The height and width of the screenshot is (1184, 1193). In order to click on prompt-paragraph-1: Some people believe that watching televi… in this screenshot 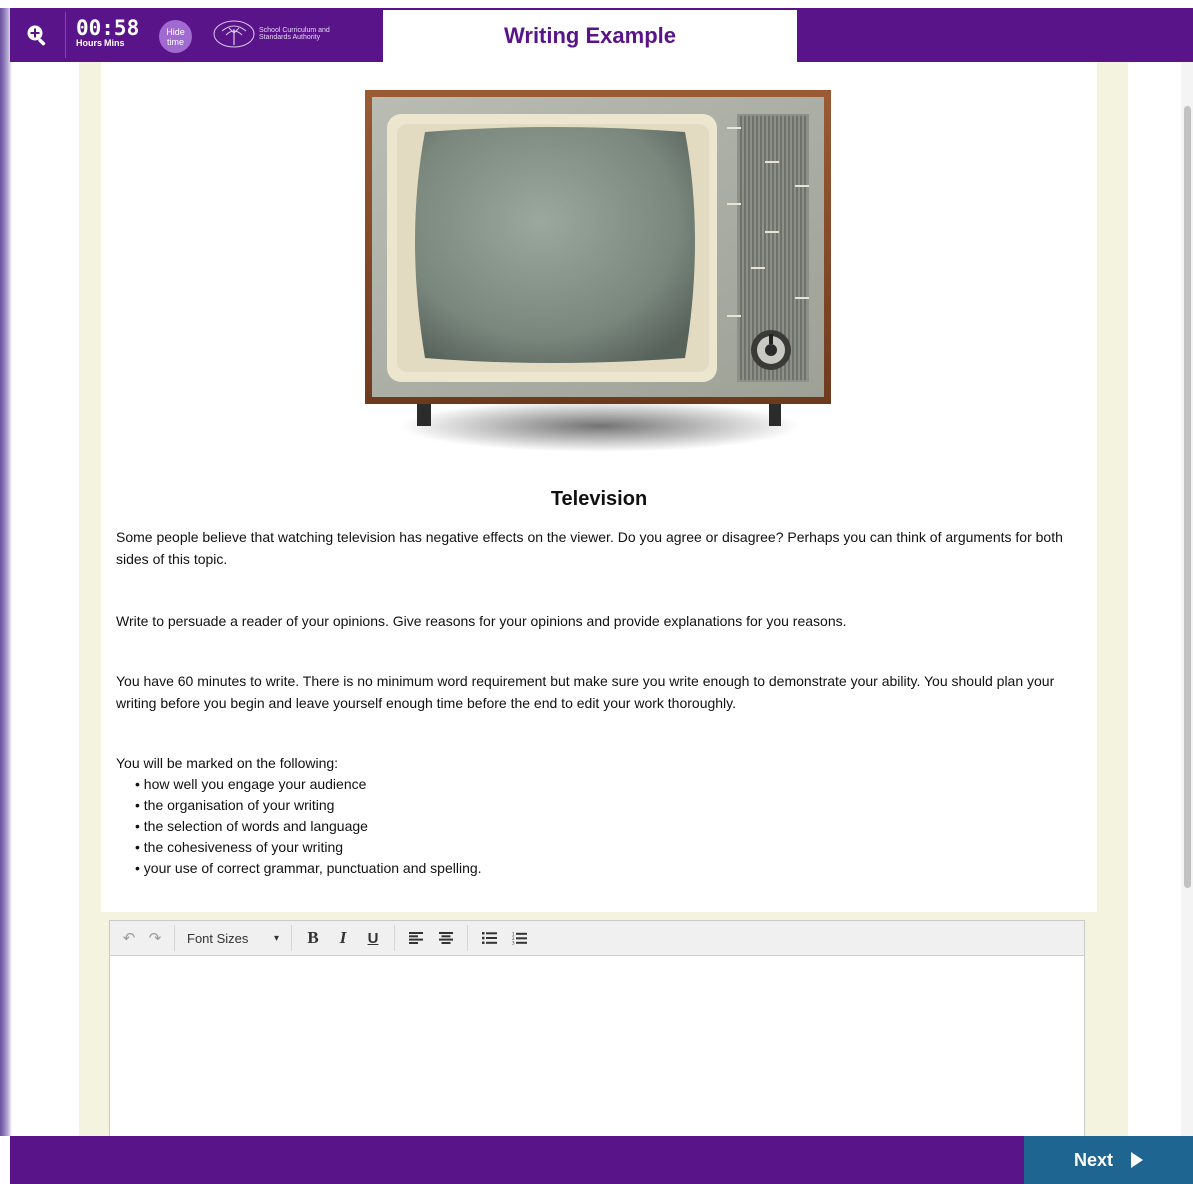, I will do `click(589, 548)`.